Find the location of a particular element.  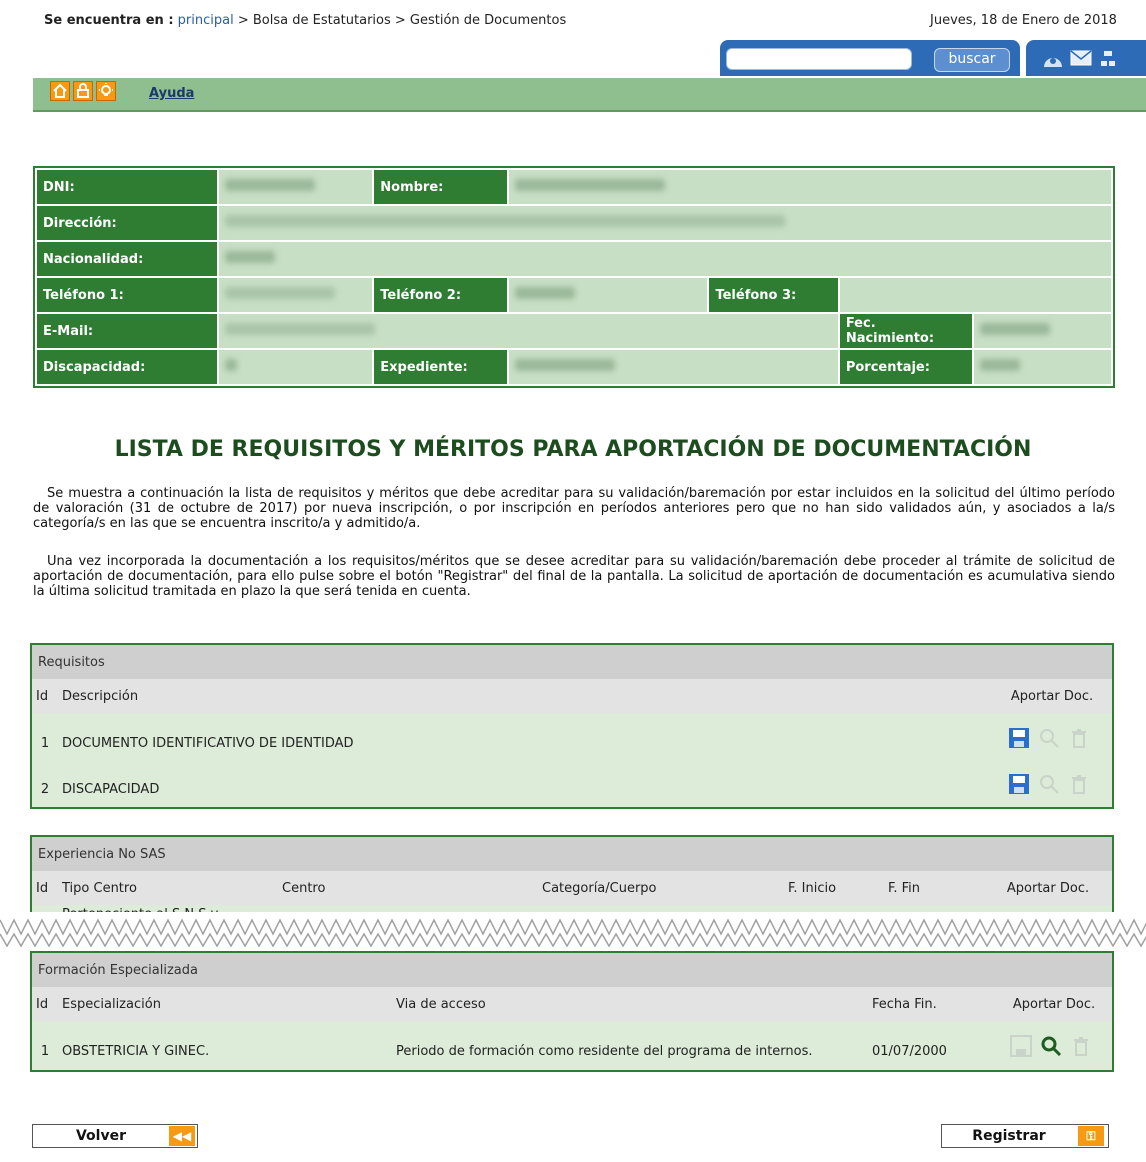

email-value is located at coordinates (528, 331).